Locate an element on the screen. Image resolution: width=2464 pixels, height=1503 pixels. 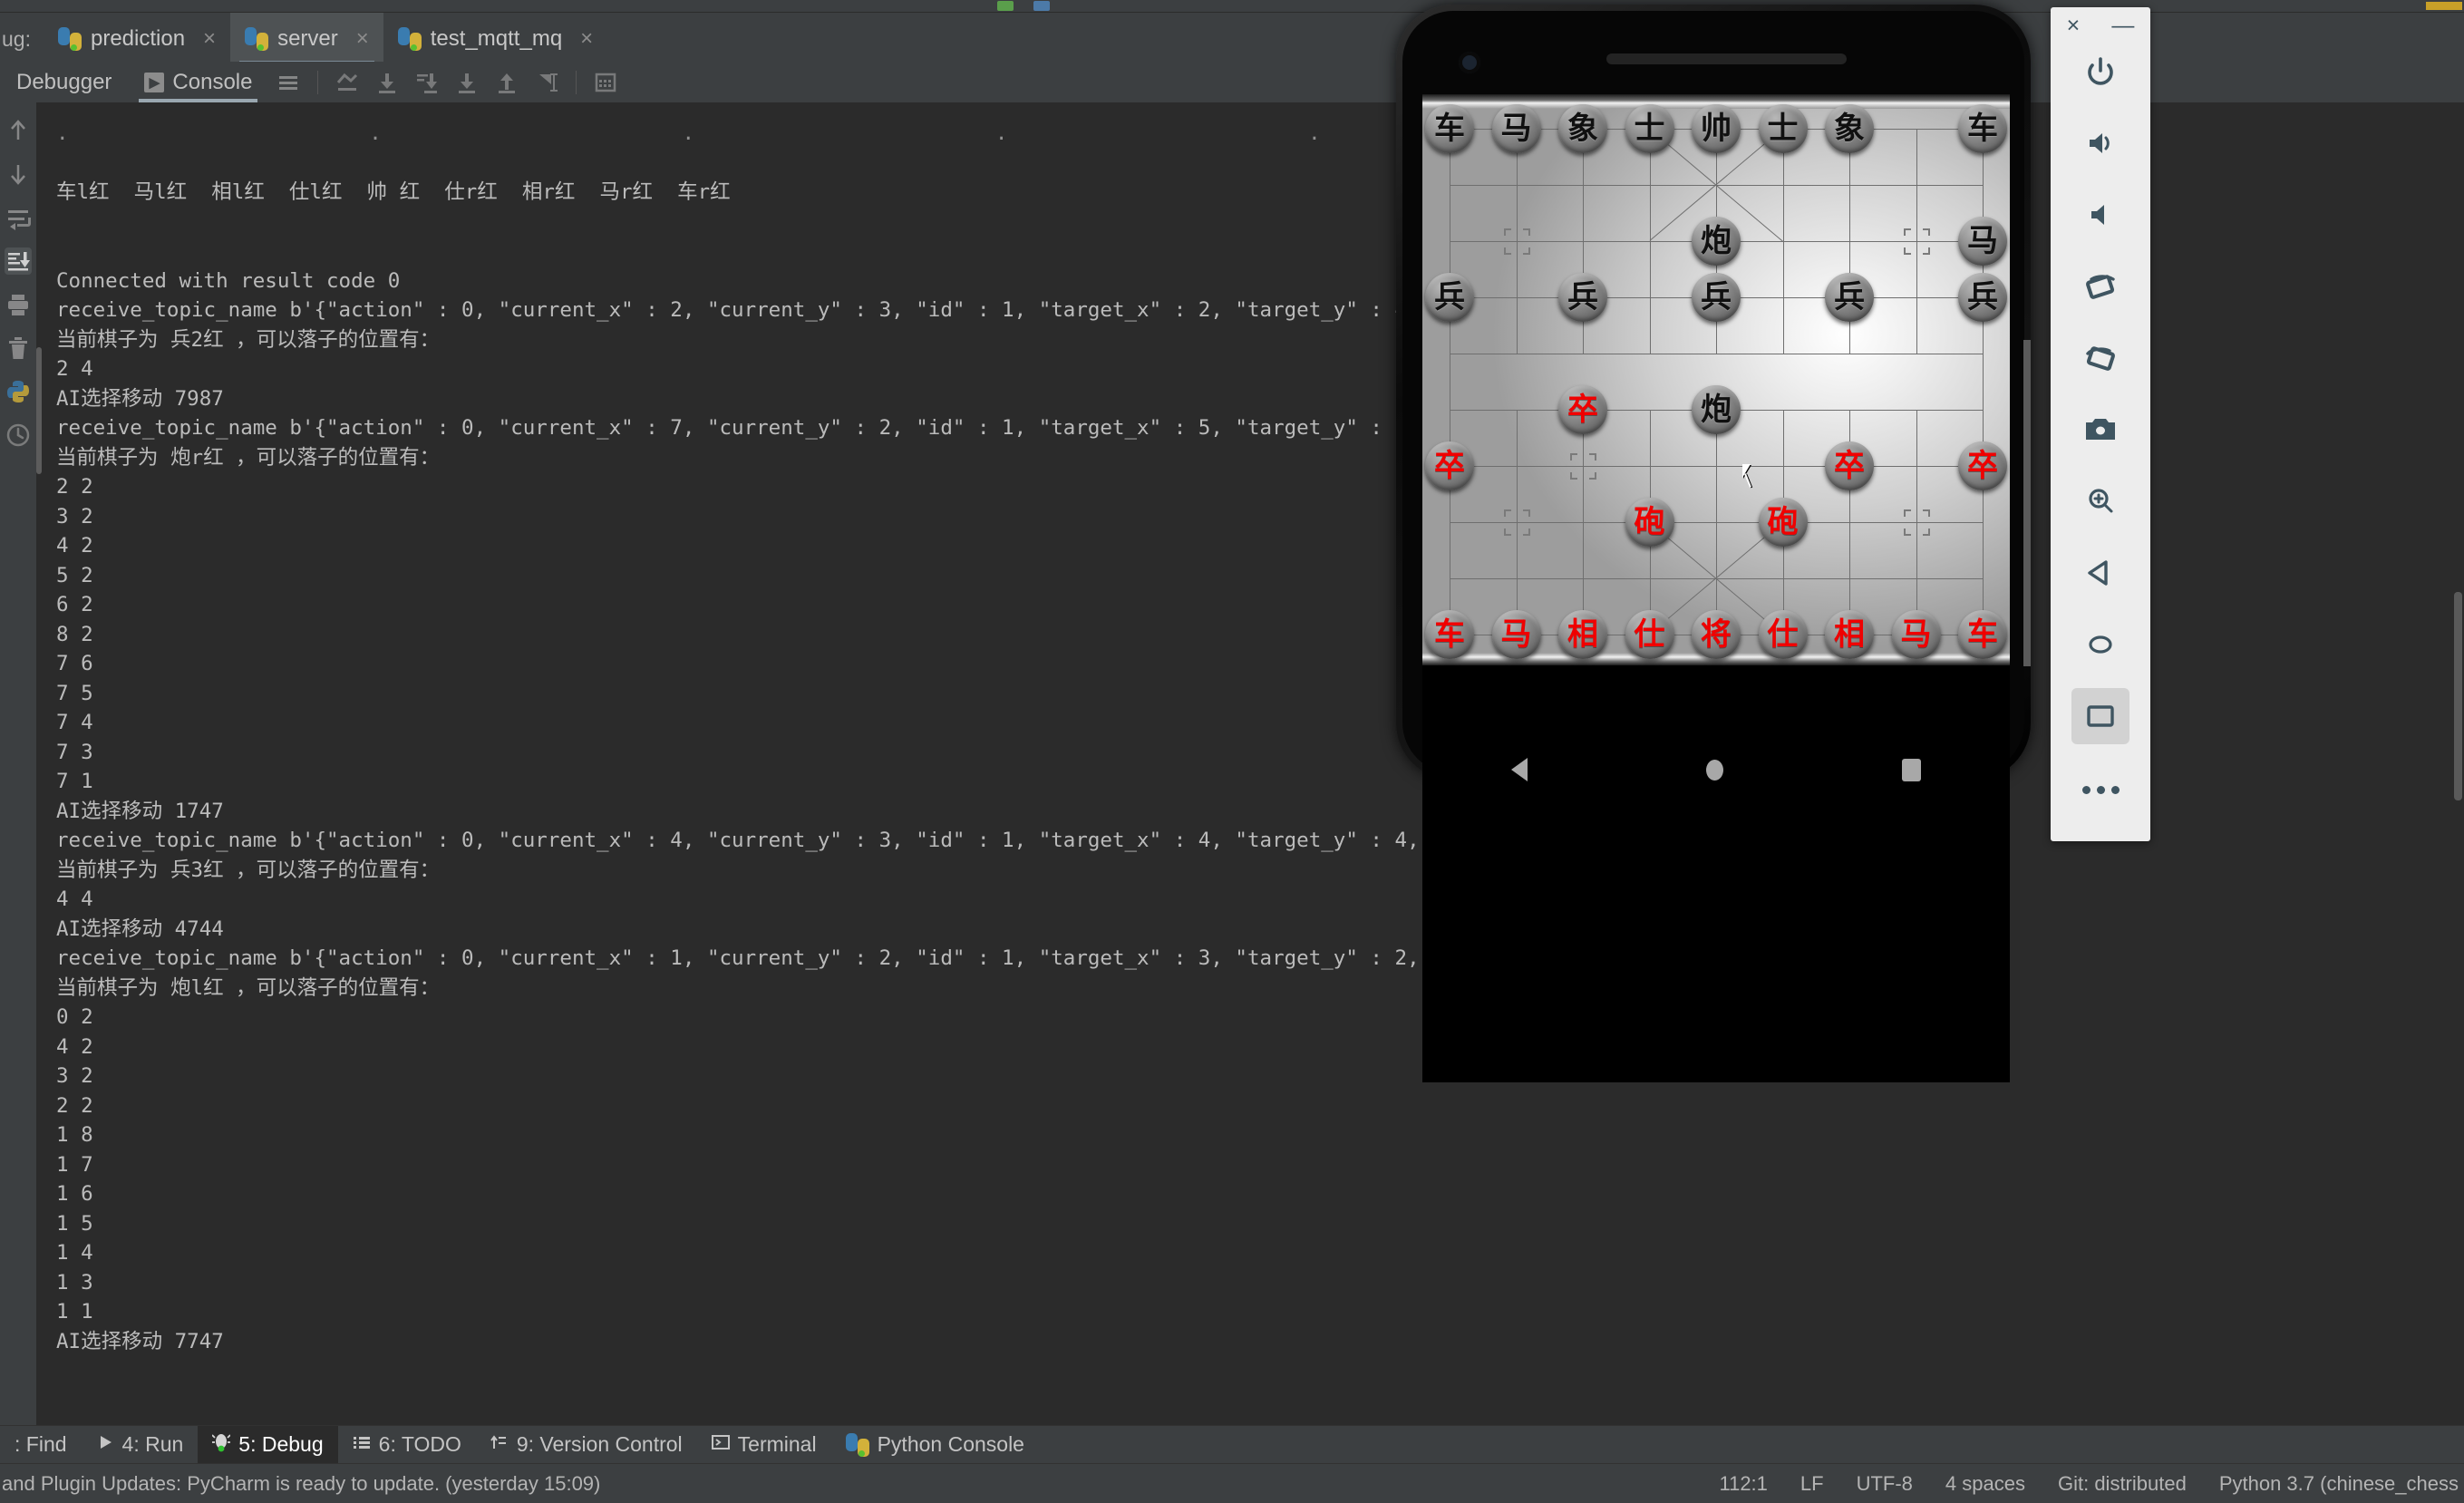
status-git-branch: Git: distributed is located at coordinates (2122, 1484).